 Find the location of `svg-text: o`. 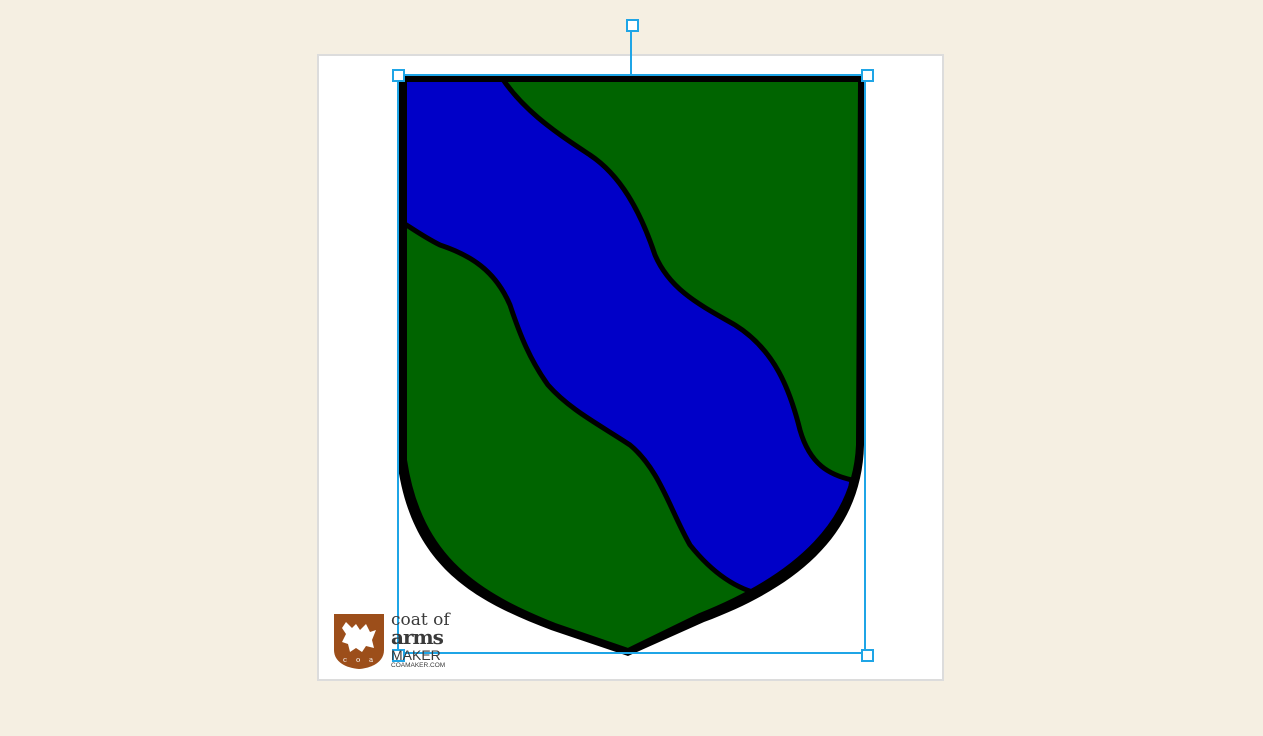

svg-text: o is located at coordinates (358, 660).